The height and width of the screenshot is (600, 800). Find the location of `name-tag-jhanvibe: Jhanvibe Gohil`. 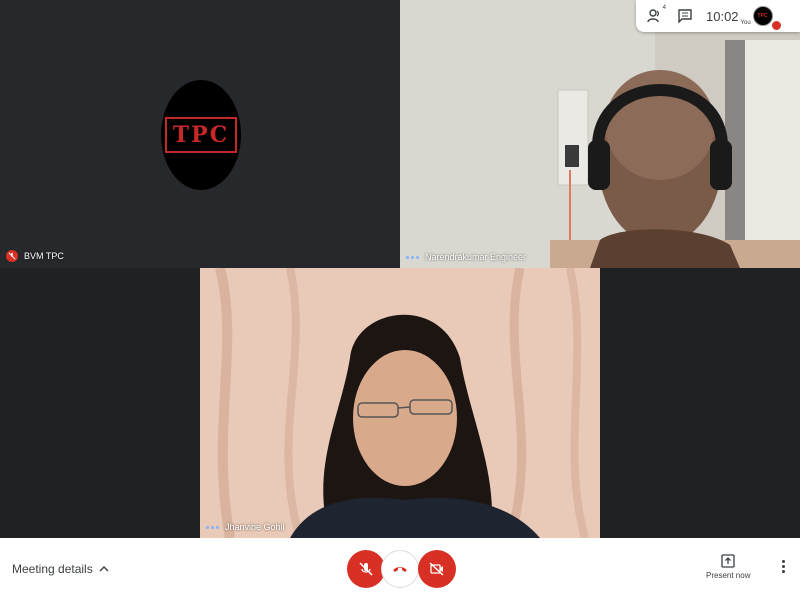

name-tag-jhanvibe: Jhanvibe Gohil is located at coordinates (245, 527).